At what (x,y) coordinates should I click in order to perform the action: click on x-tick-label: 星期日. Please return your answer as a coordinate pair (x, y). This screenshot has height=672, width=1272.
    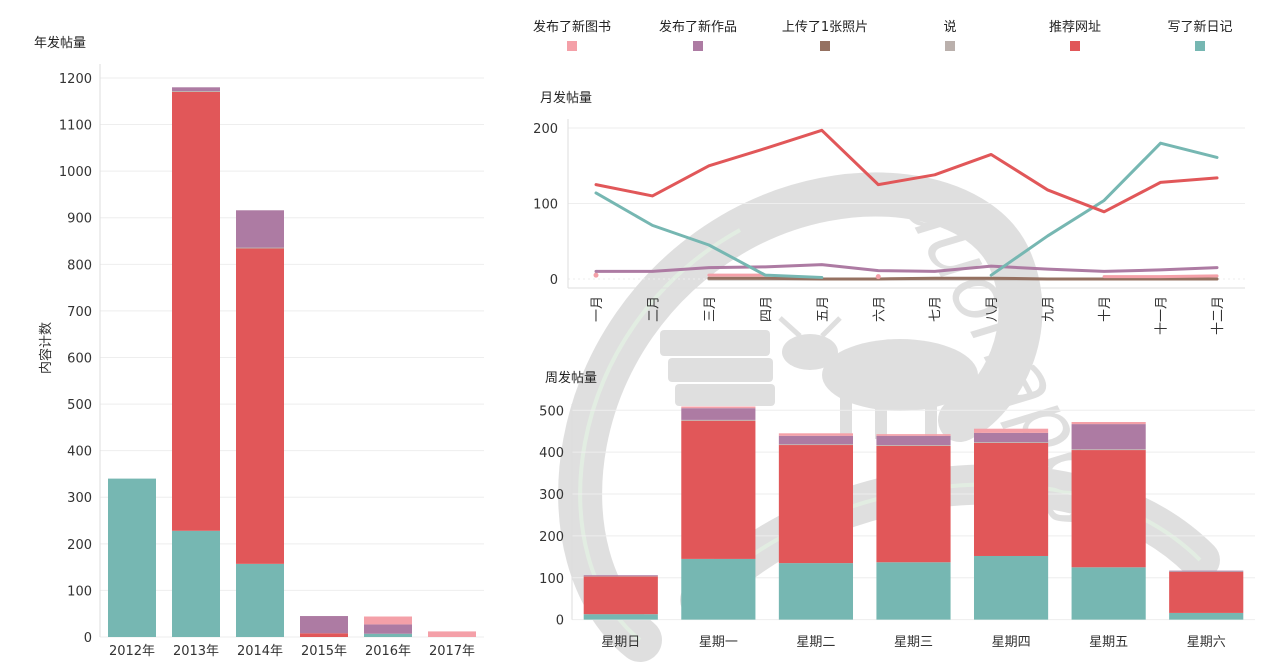
    Looking at the image, I should click on (620, 642).